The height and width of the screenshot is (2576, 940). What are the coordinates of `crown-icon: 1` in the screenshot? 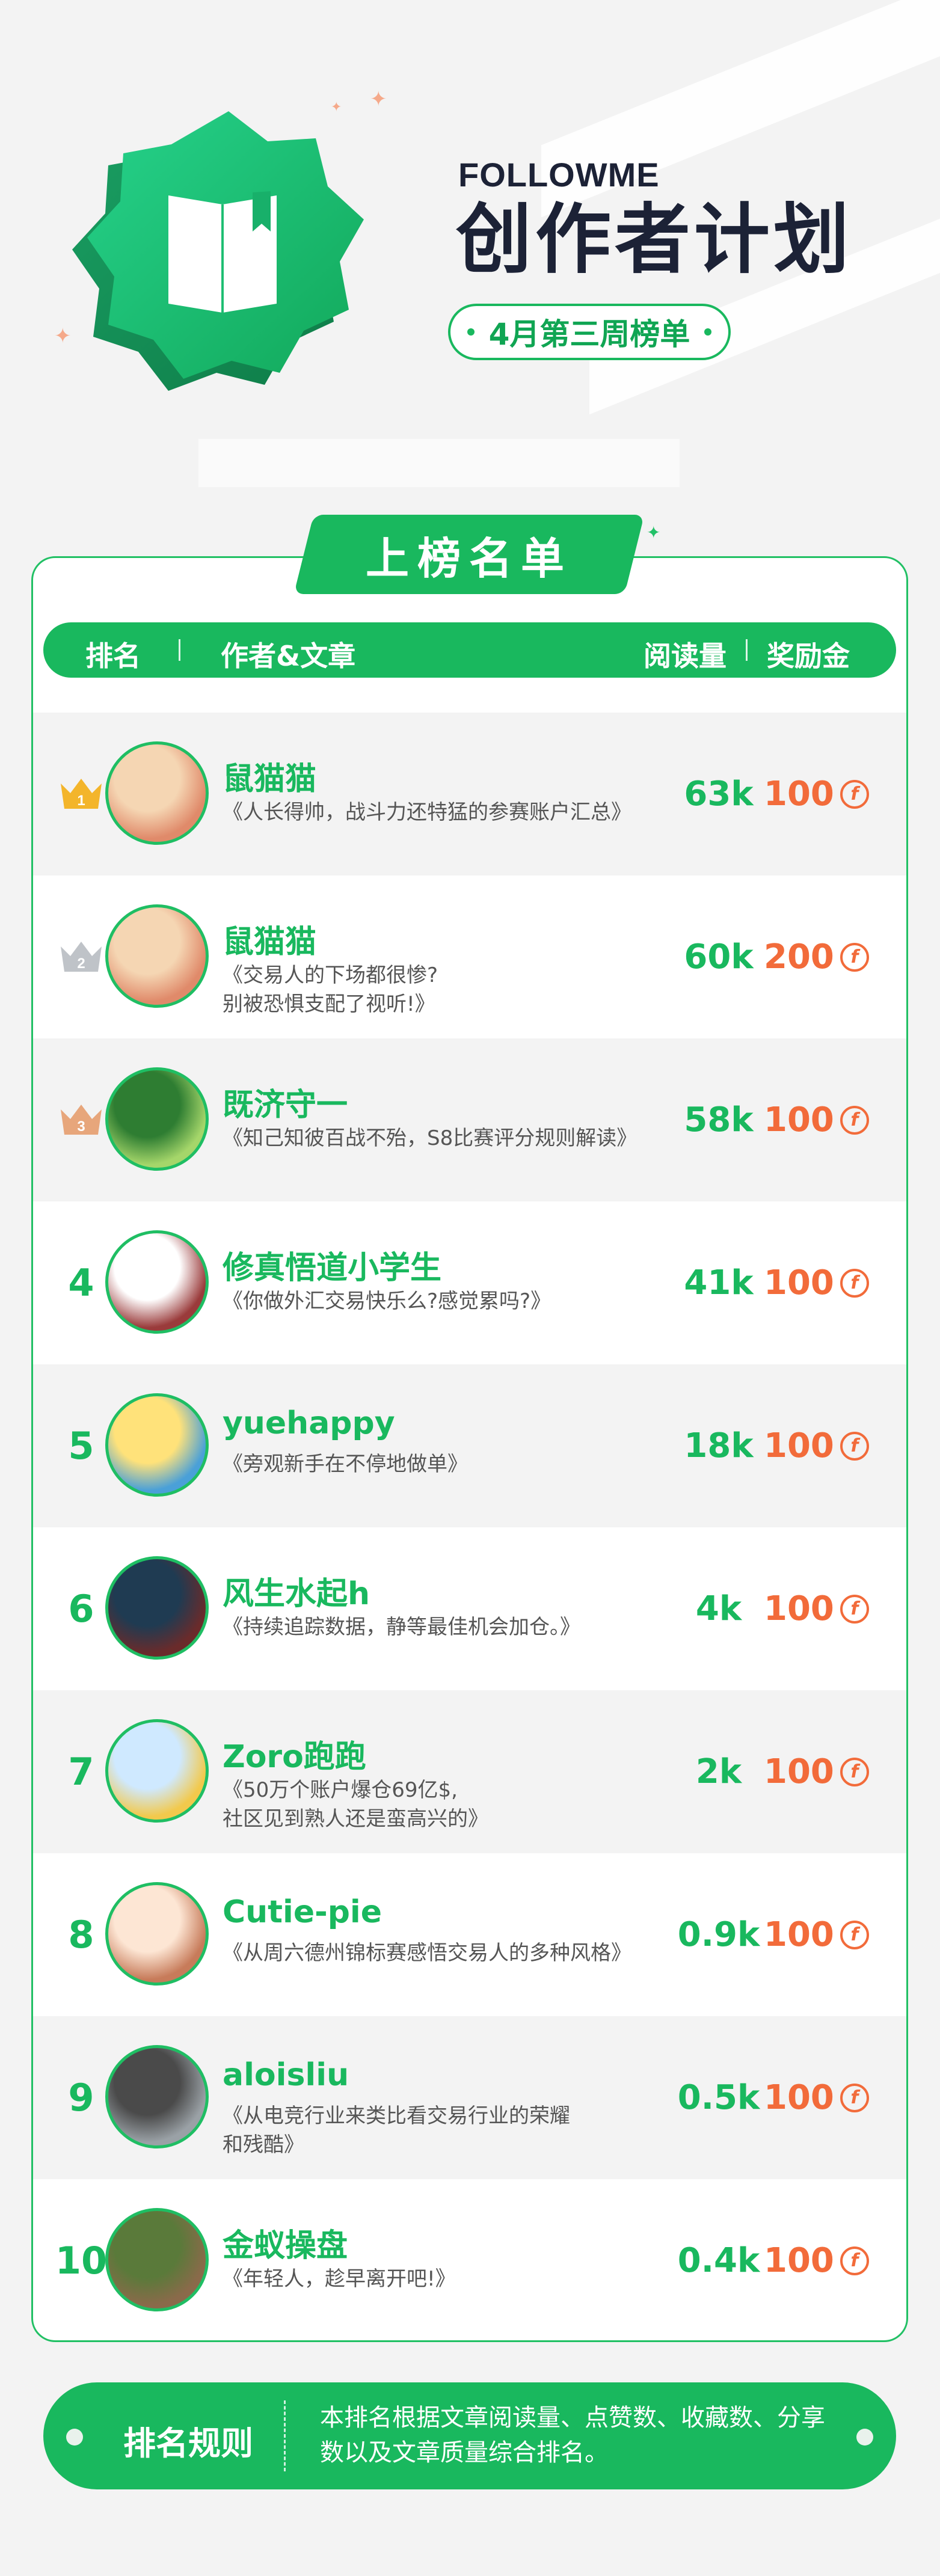 It's located at (82, 794).